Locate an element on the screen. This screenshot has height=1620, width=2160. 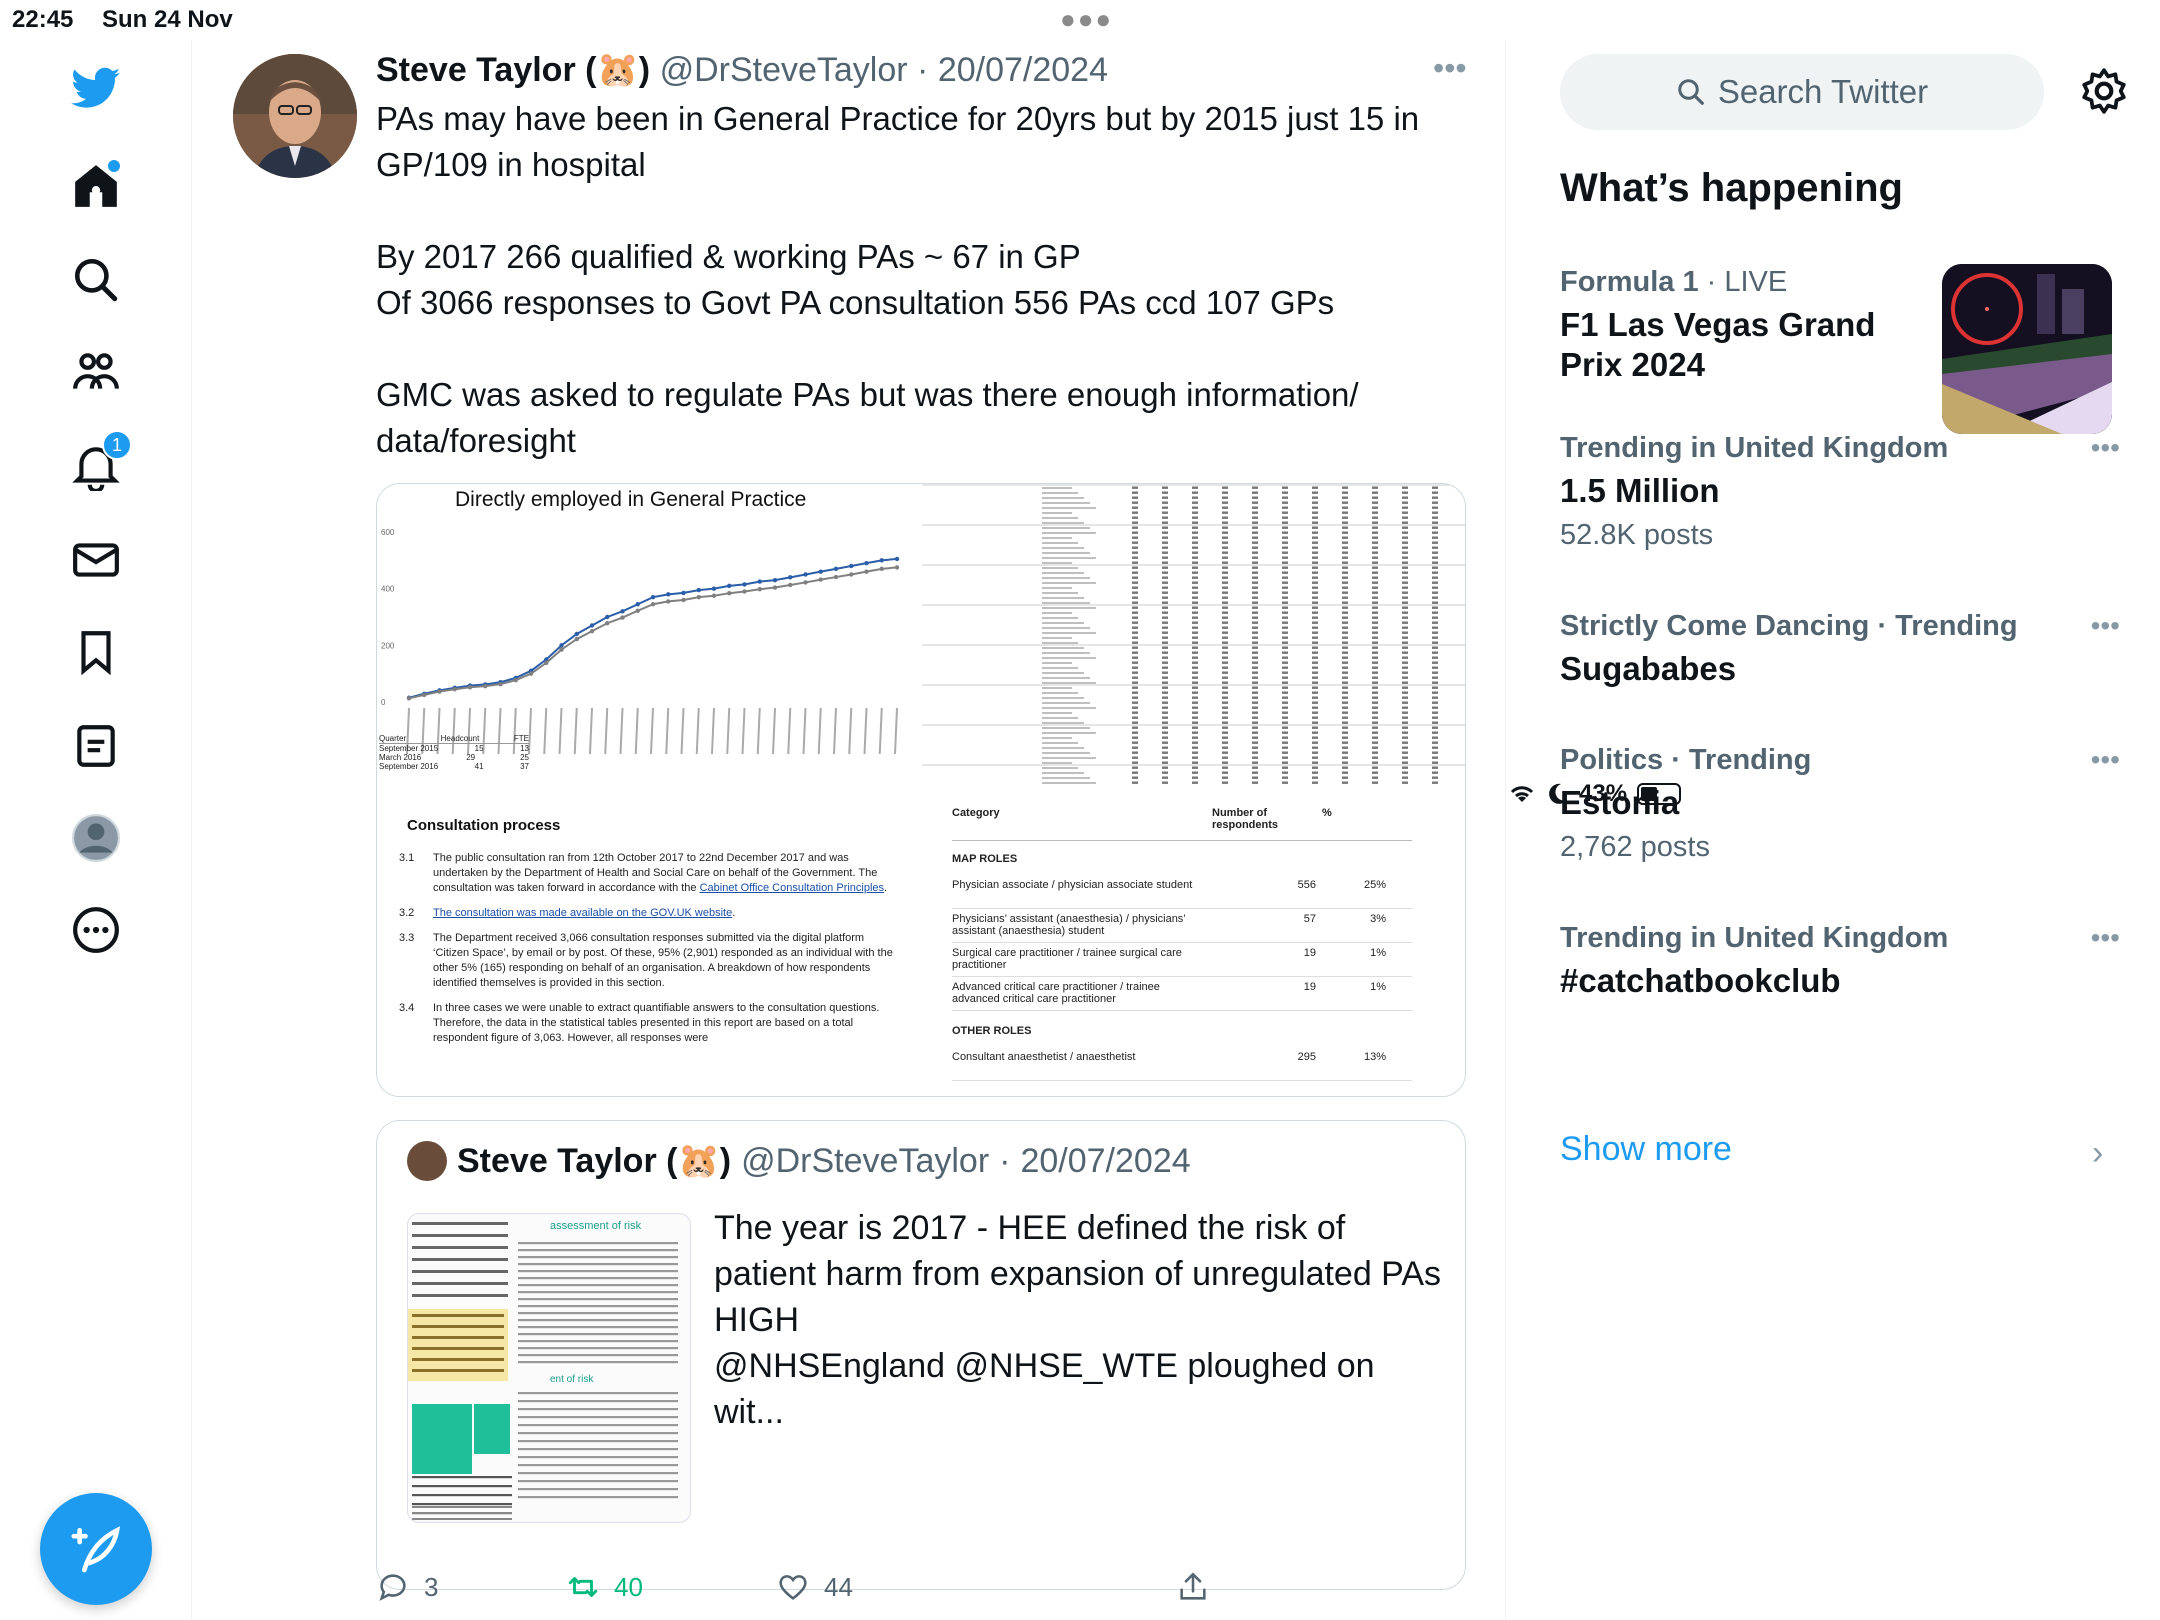
mini-table-header: FTE is located at coordinates (521, 738).